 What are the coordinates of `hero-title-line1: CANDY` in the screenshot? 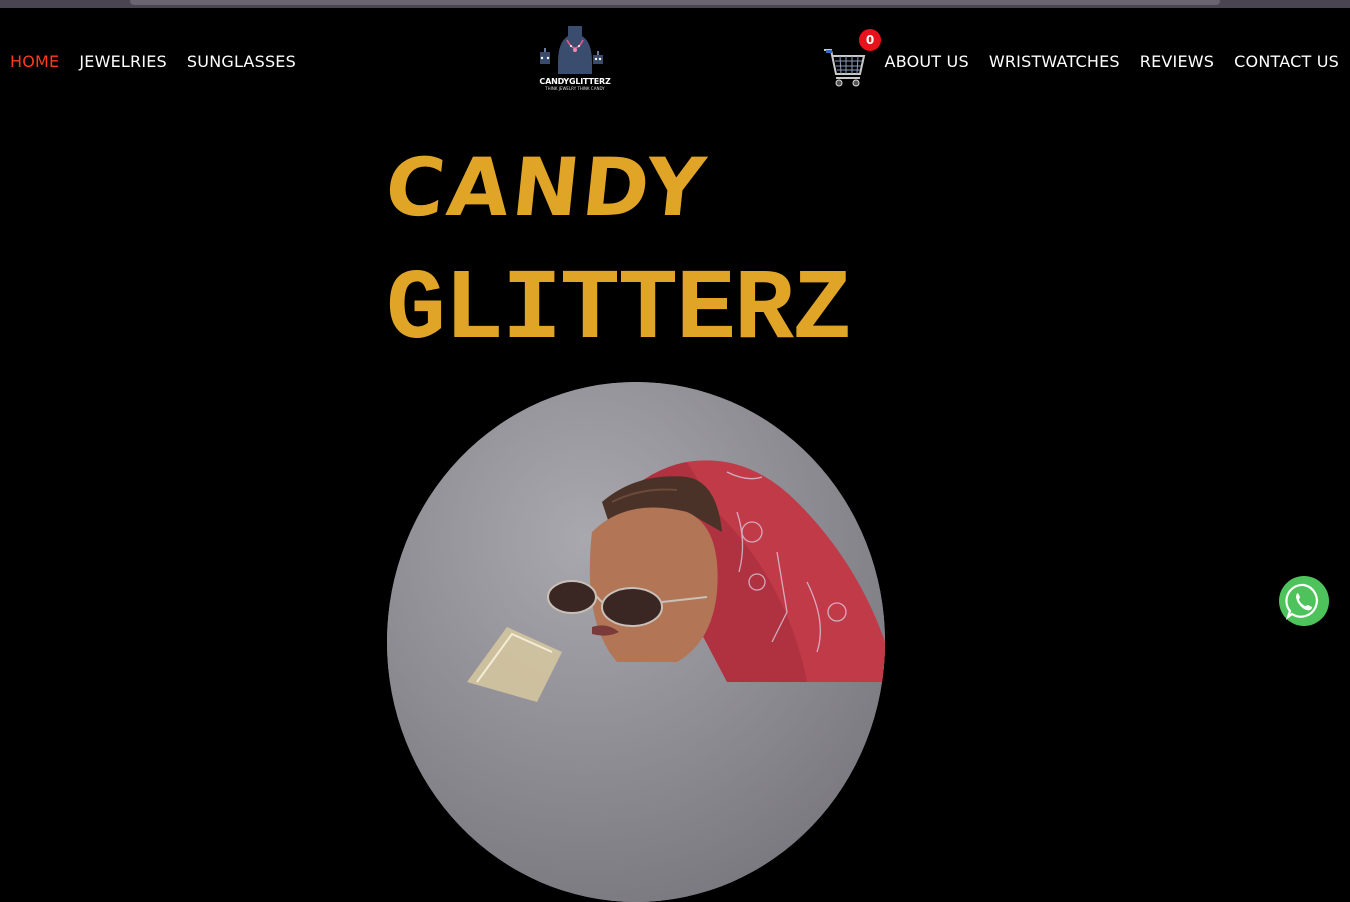 It's located at (547, 187).